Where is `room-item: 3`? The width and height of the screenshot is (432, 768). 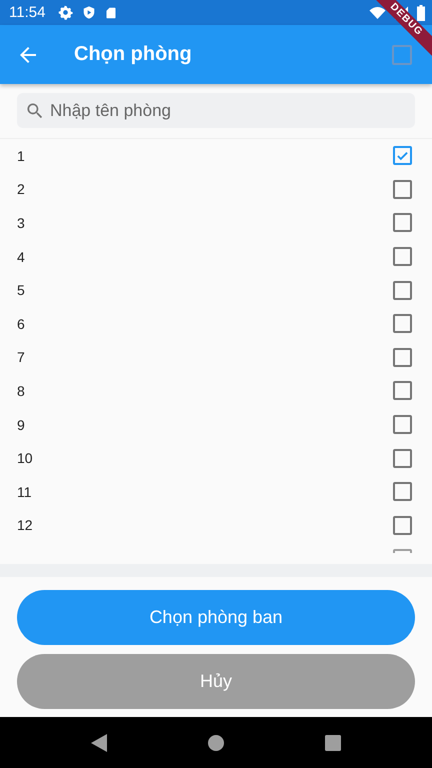
room-item: 3 is located at coordinates (216, 223).